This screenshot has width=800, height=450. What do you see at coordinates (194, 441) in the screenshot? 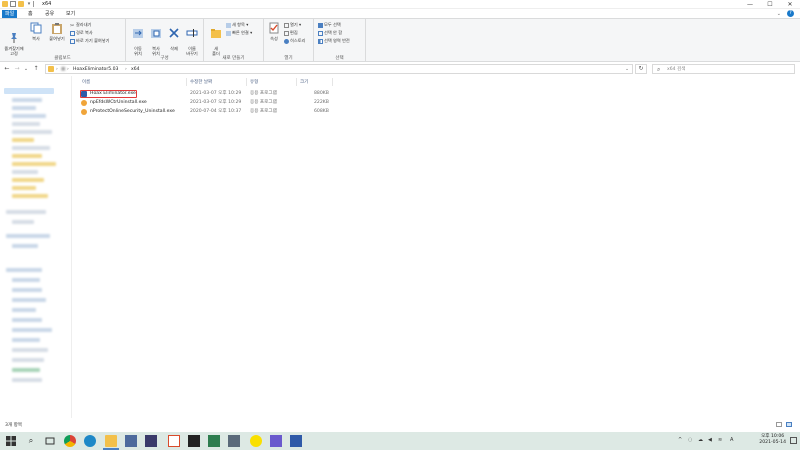
I see `terminal-icon` at bounding box center [194, 441].